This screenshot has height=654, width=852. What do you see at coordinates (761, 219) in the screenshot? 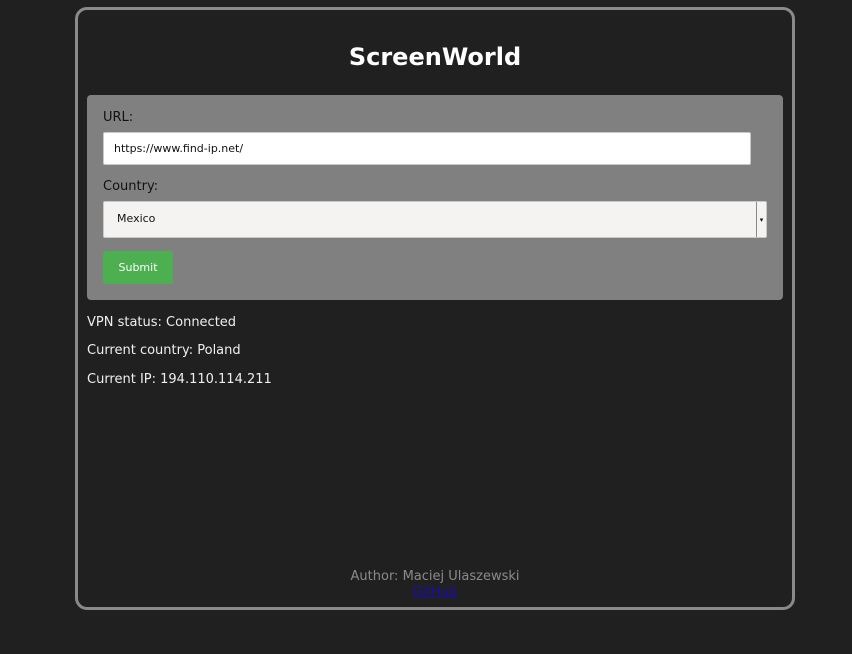
I see `chevron-down-icon: ▾` at bounding box center [761, 219].